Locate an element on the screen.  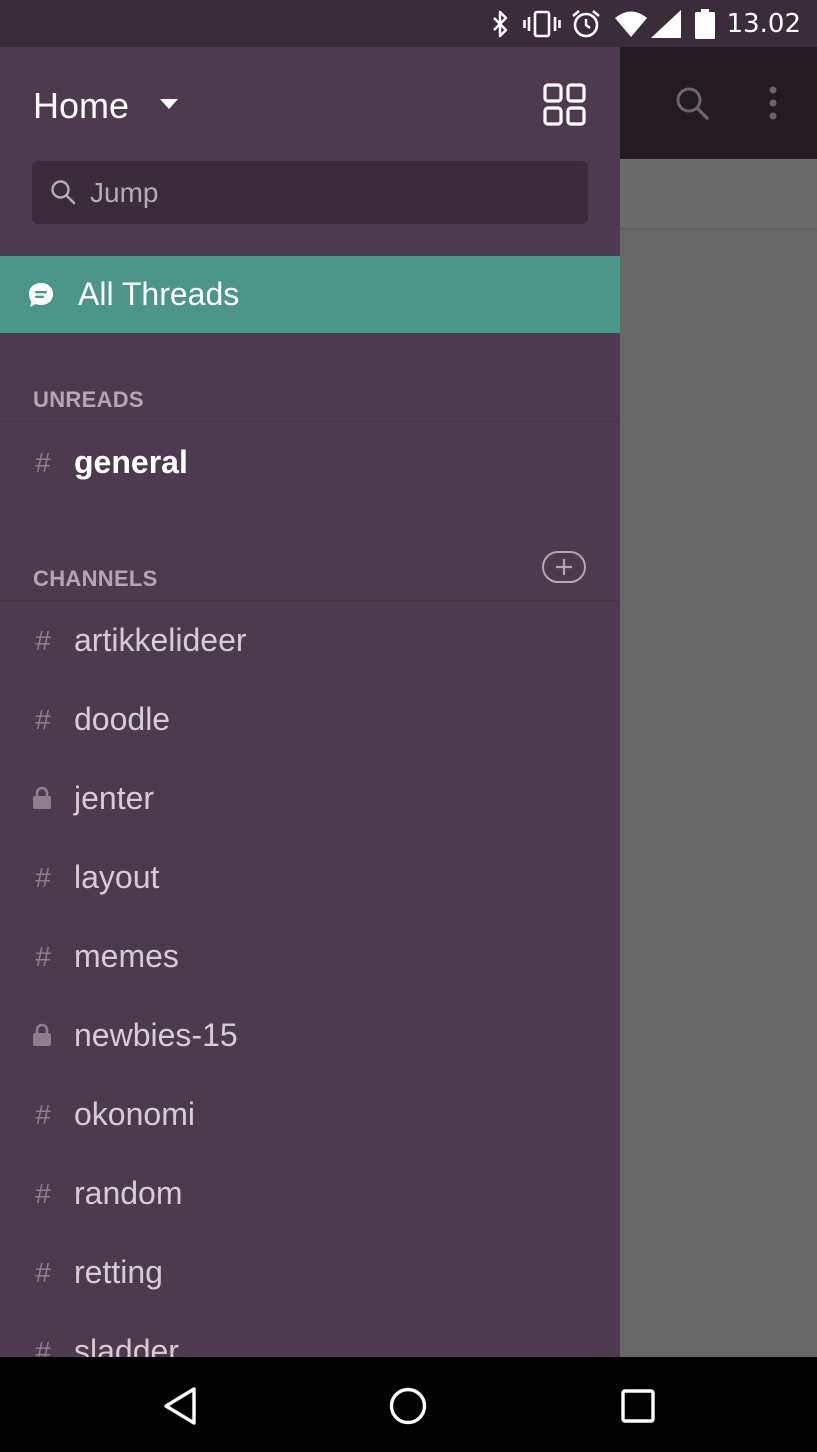
jump-input is located at coordinates (330, 192).